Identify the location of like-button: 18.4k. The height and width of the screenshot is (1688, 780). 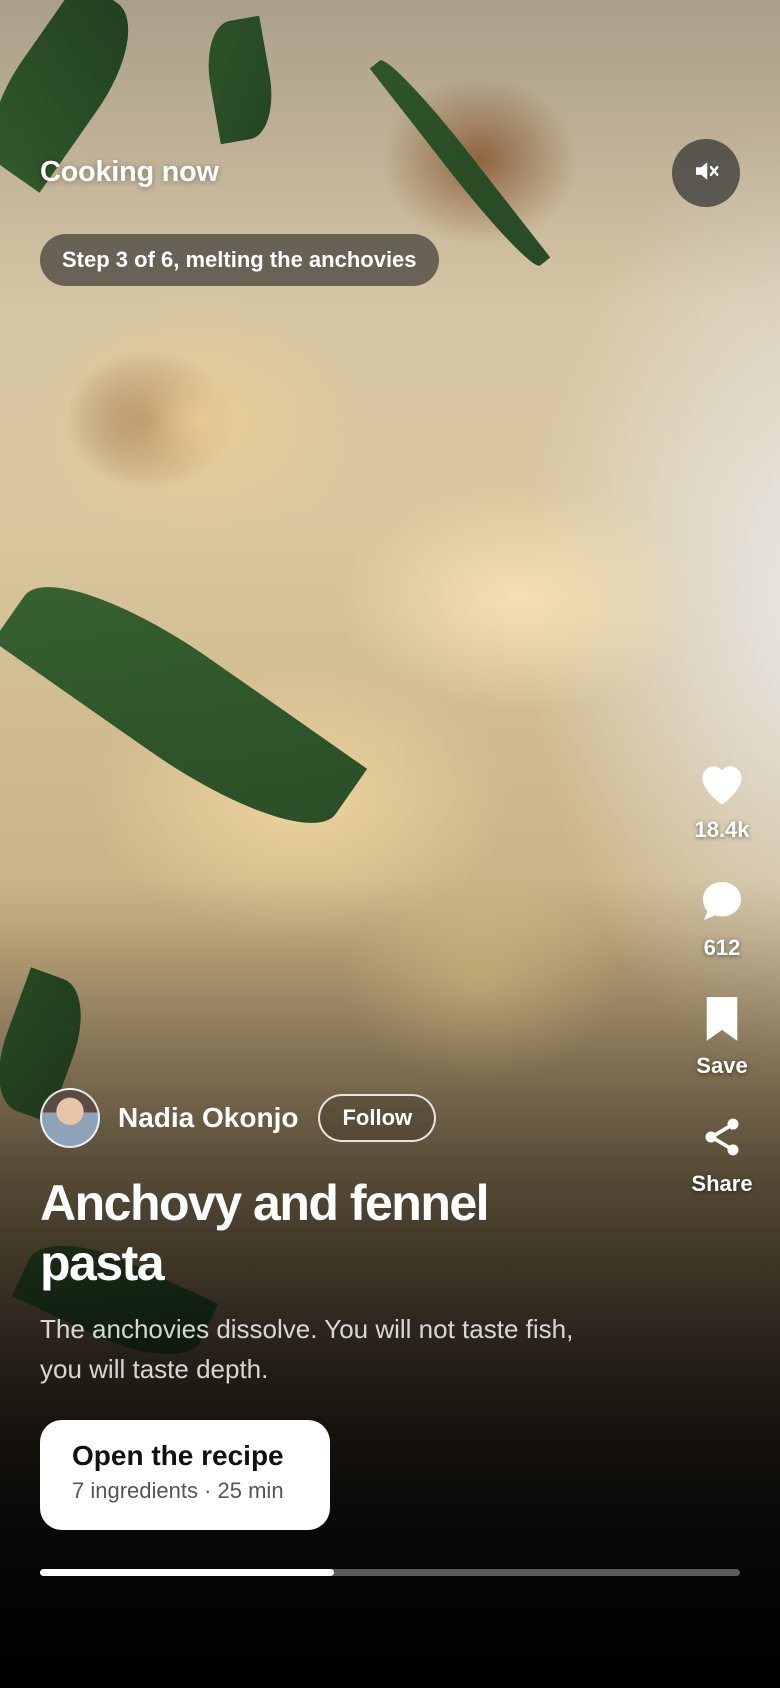
(722, 799).